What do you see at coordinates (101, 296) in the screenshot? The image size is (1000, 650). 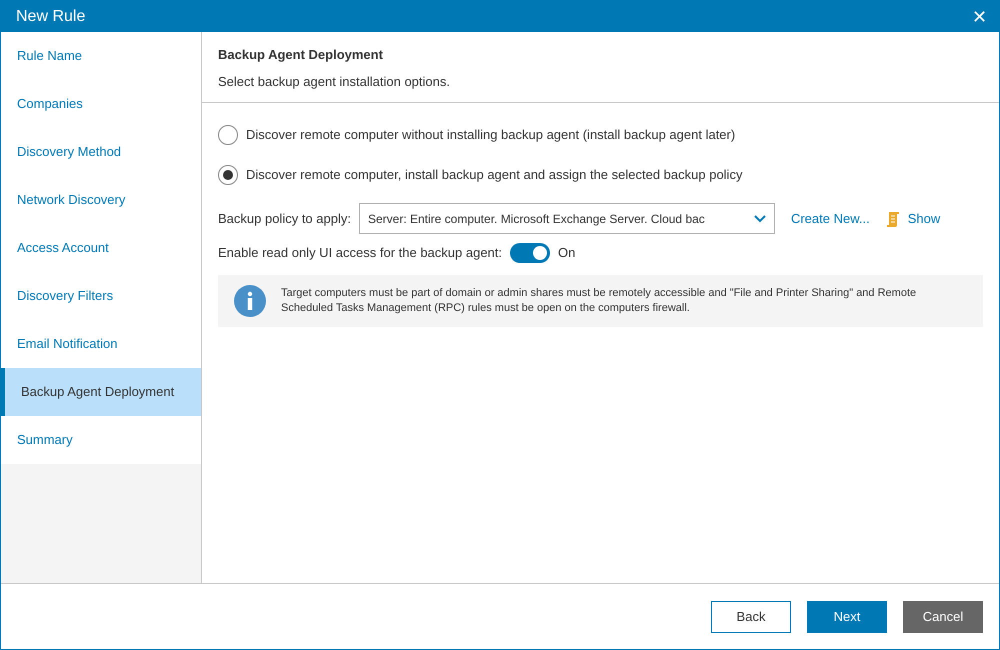 I see `sidebar-item: Discovery Filters` at bounding box center [101, 296].